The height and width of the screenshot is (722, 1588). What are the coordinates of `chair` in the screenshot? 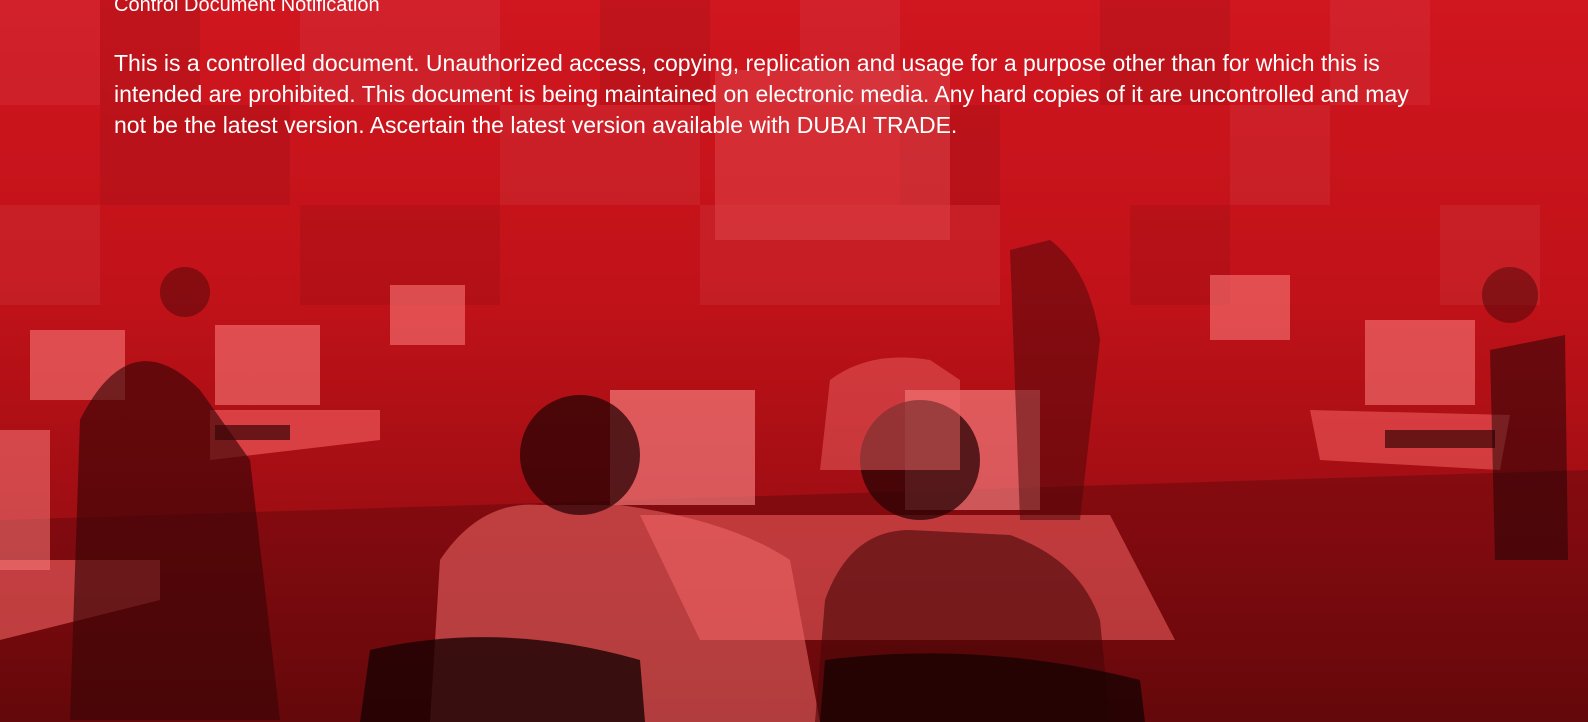 It's located at (1529, 447).